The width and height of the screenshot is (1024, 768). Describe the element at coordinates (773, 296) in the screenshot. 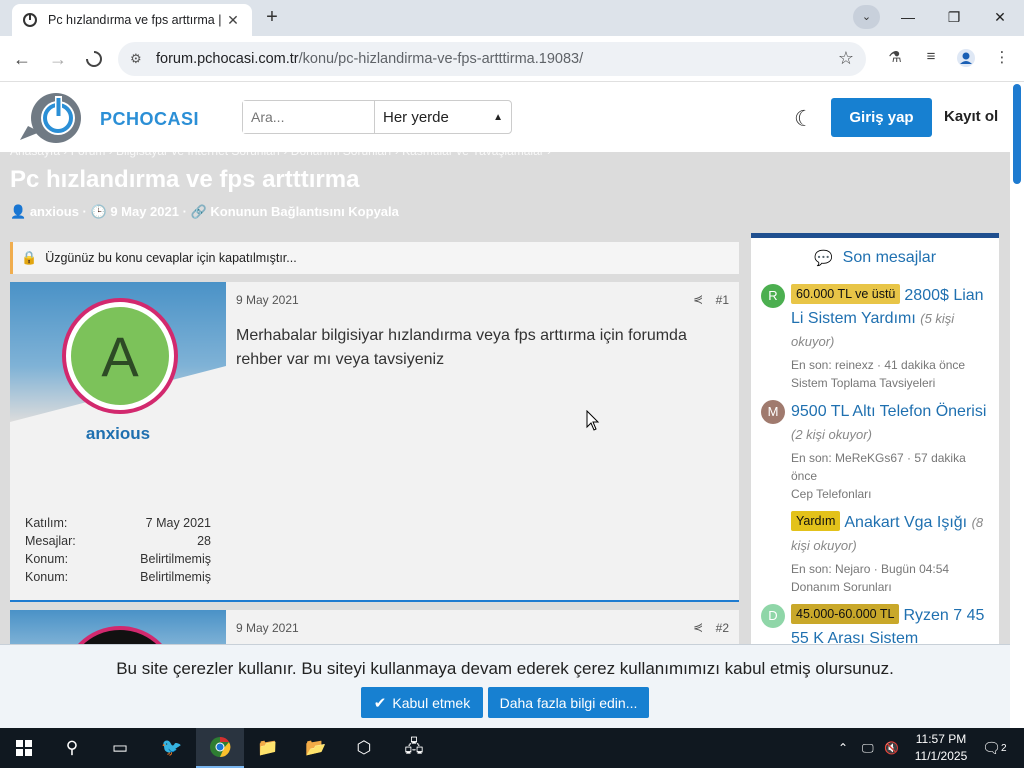

I see `avatar: R` at that location.